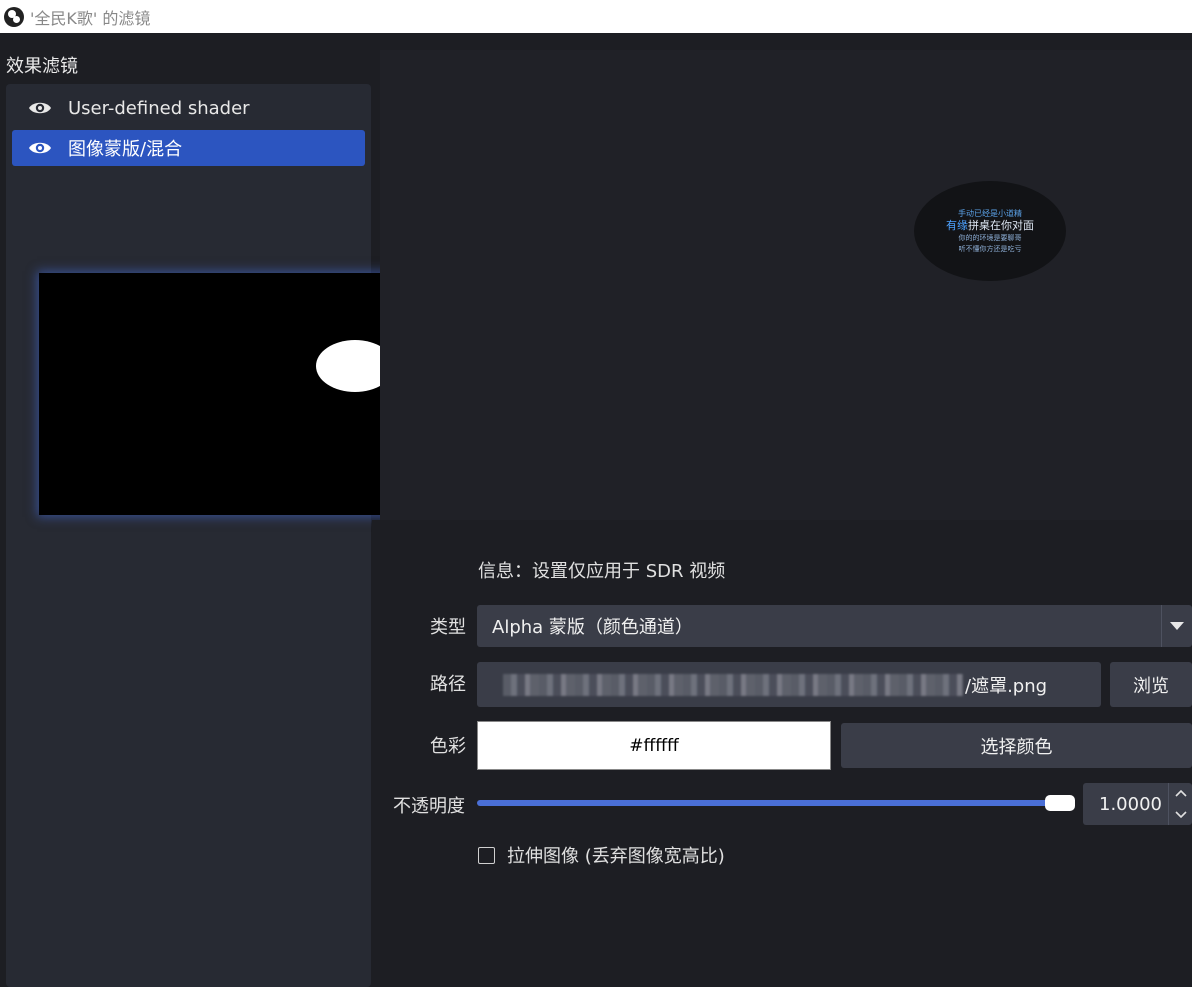 The image size is (1192, 987). I want to click on opacity-value: 1.0000, so click(1130, 804).